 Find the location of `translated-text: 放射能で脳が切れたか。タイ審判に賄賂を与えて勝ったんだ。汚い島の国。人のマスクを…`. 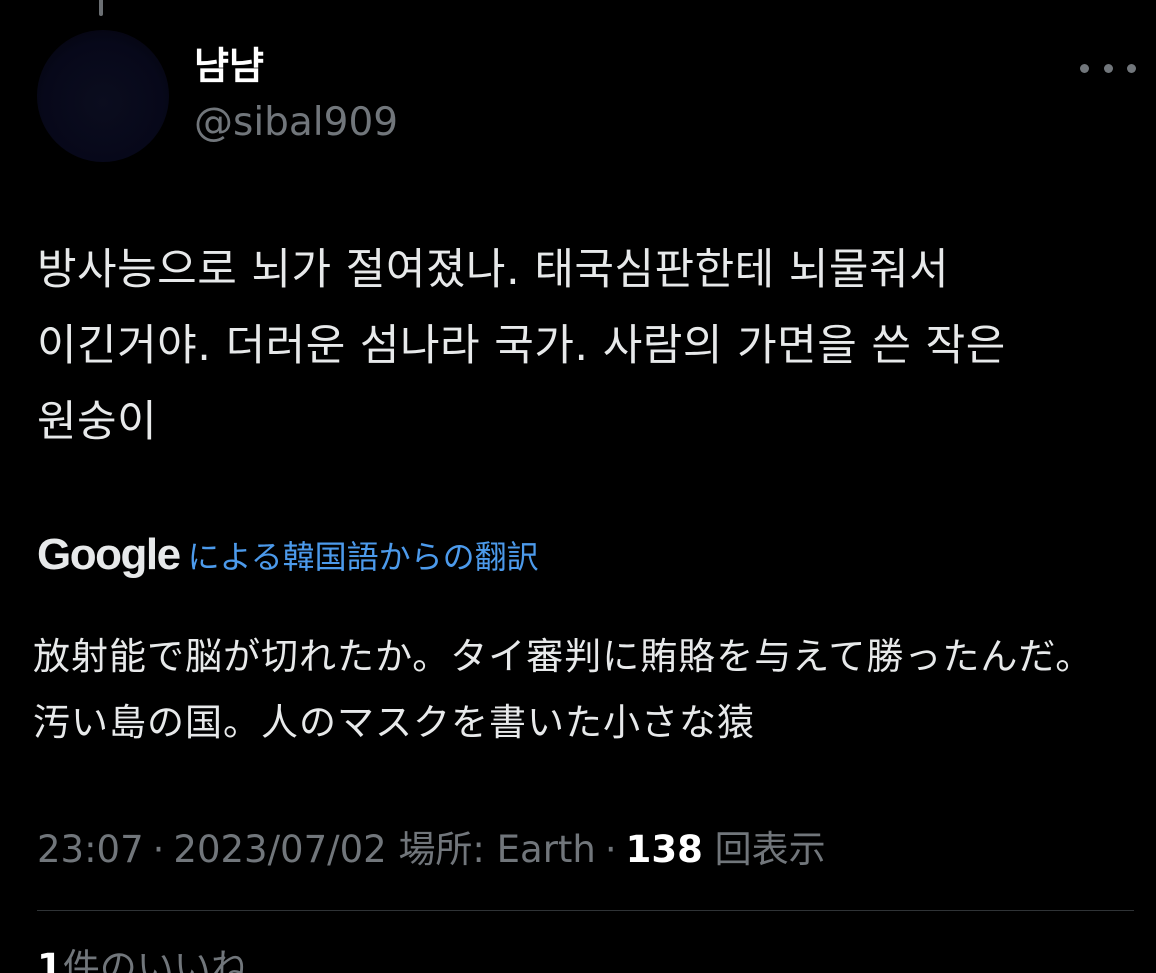

translated-text: 放射能で脳が切れたか。タイ審判に賄賂を与えて勝ったんだ。汚い島の国。人のマスクを… is located at coordinates (563, 689).